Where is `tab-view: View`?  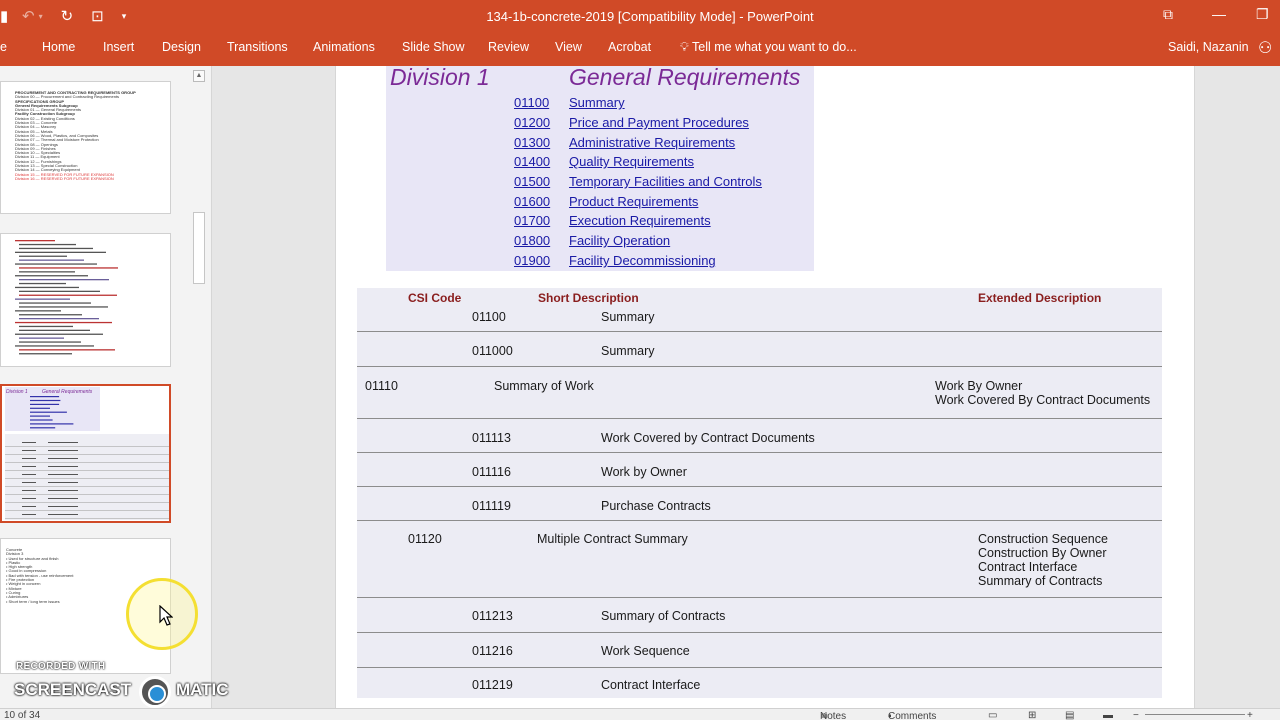
tab-view: View is located at coordinates (568, 47).